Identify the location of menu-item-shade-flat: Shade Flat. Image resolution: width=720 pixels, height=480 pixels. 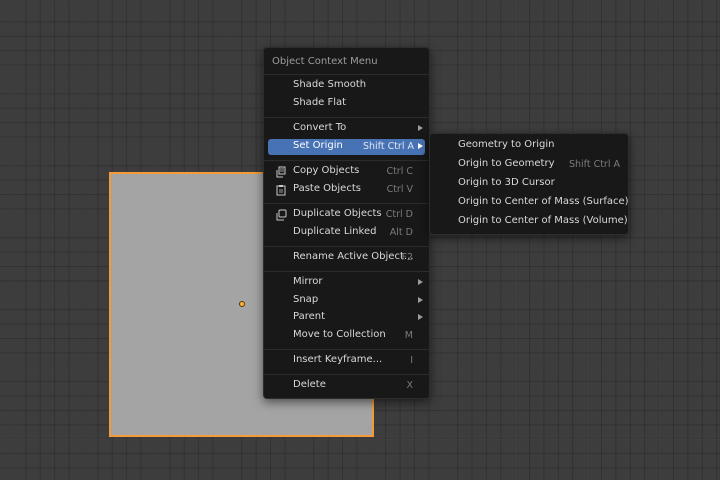
(346, 104).